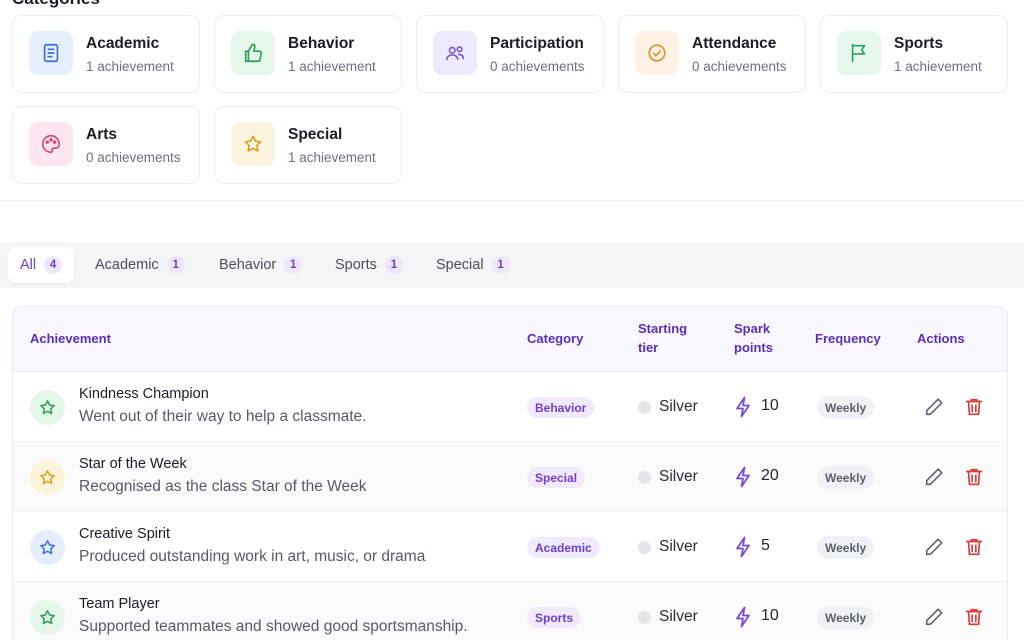 The width and height of the screenshot is (1024, 640). I want to click on palette-icon, so click(51, 144).